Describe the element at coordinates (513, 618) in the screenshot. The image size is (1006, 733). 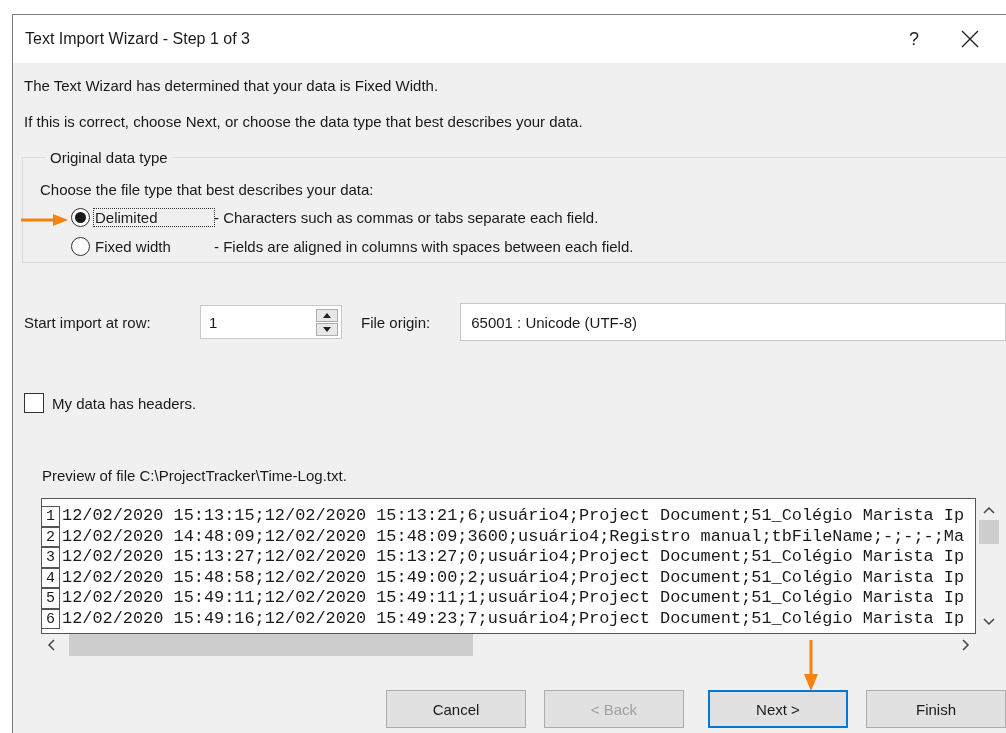
I see `preview-line: 12/02/2020 15:49:16;12/02/2020 15:49:23;7;usuário4;Project Document;51_Colégio Marista Ip` at that location.